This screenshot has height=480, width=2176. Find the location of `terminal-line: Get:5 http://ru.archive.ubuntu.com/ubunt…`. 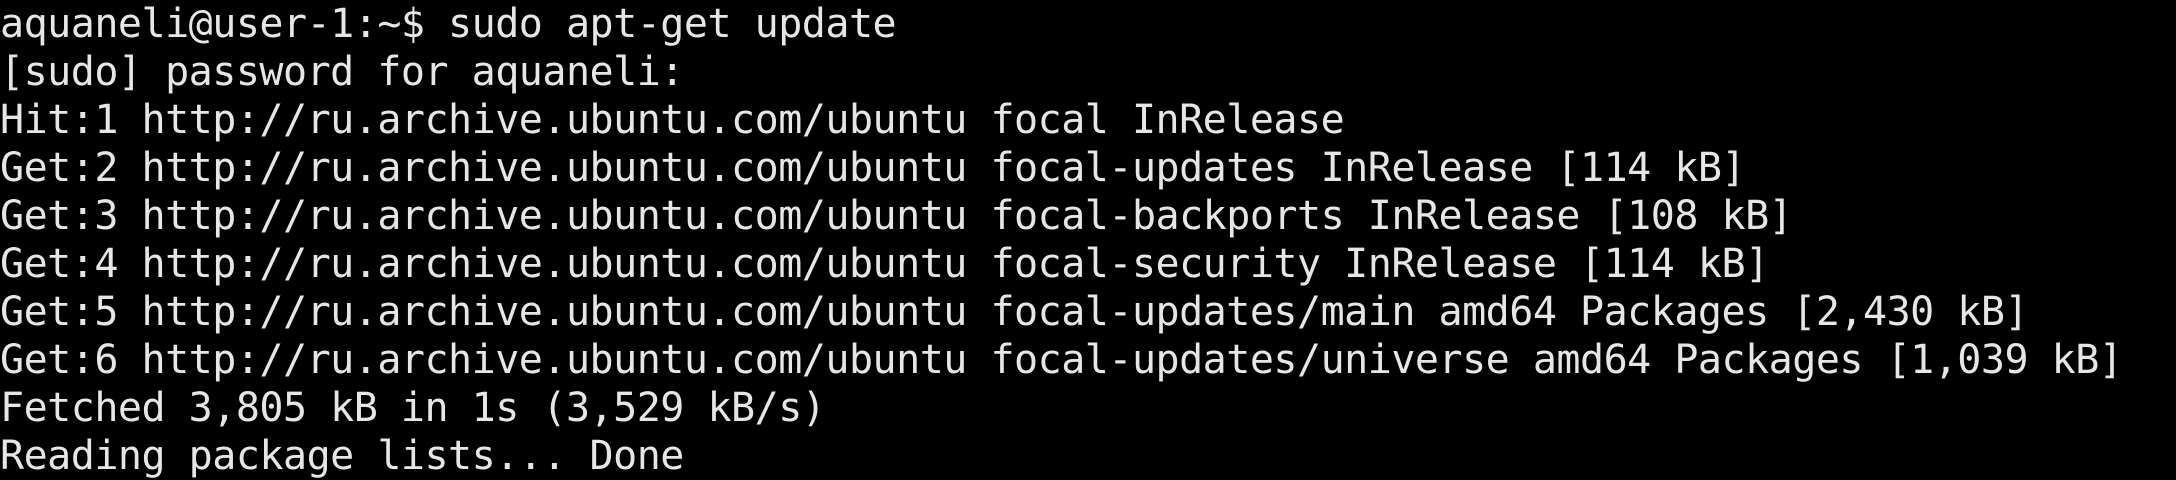

terminal-line: Get:5 http://ru.archive.ubuntu.com/ubunt… is located at coordinates (1014, 312).